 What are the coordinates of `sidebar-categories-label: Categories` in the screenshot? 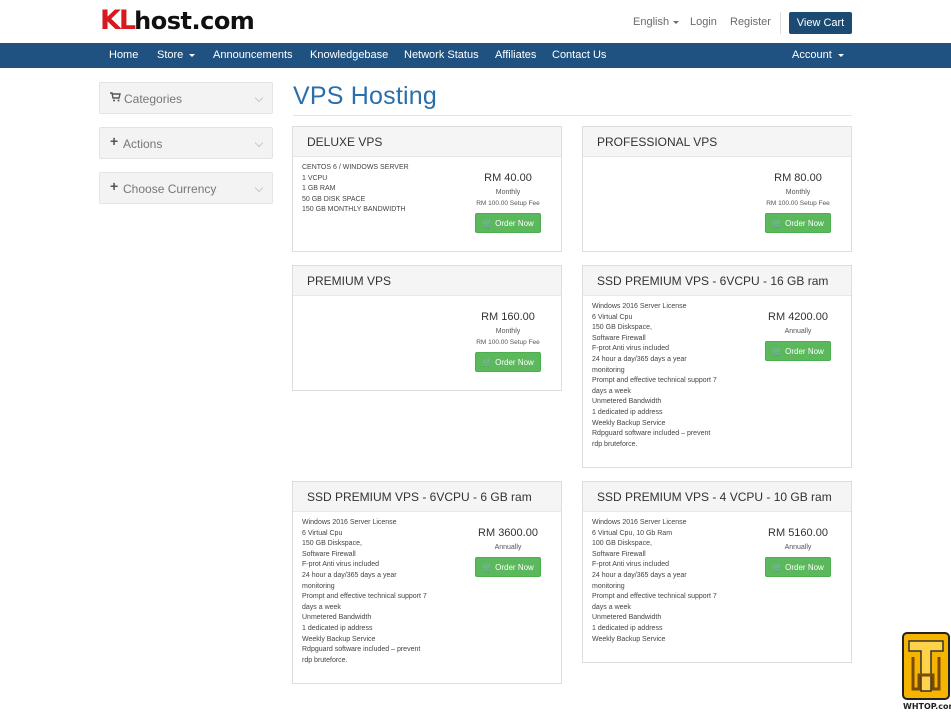 It's located at (153, 99).